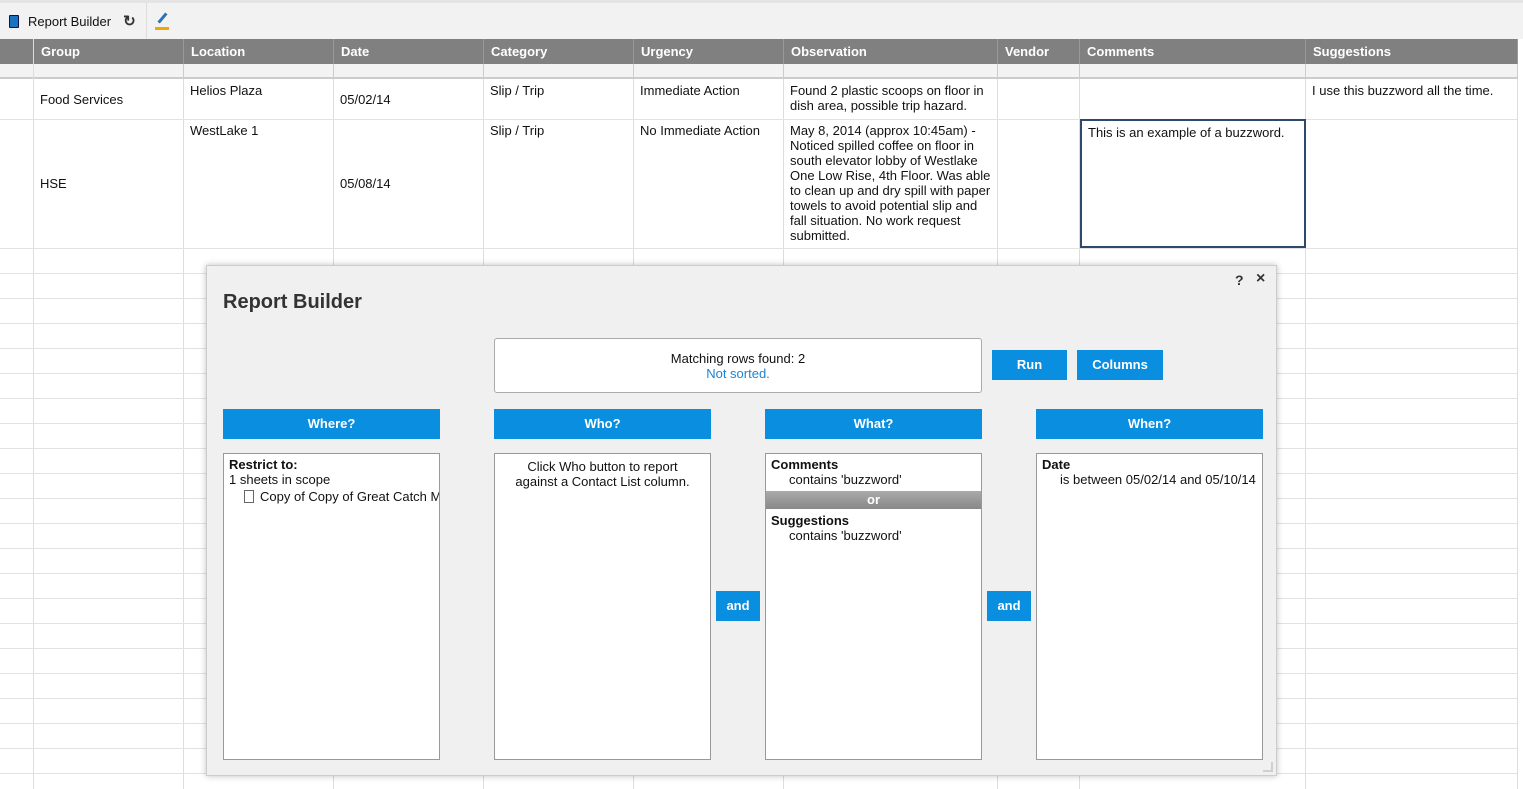 The image size is (1523, 789). I want to click on when-panel: Date is between 05/02/14 and 05/10/14, so click(1149, 606).